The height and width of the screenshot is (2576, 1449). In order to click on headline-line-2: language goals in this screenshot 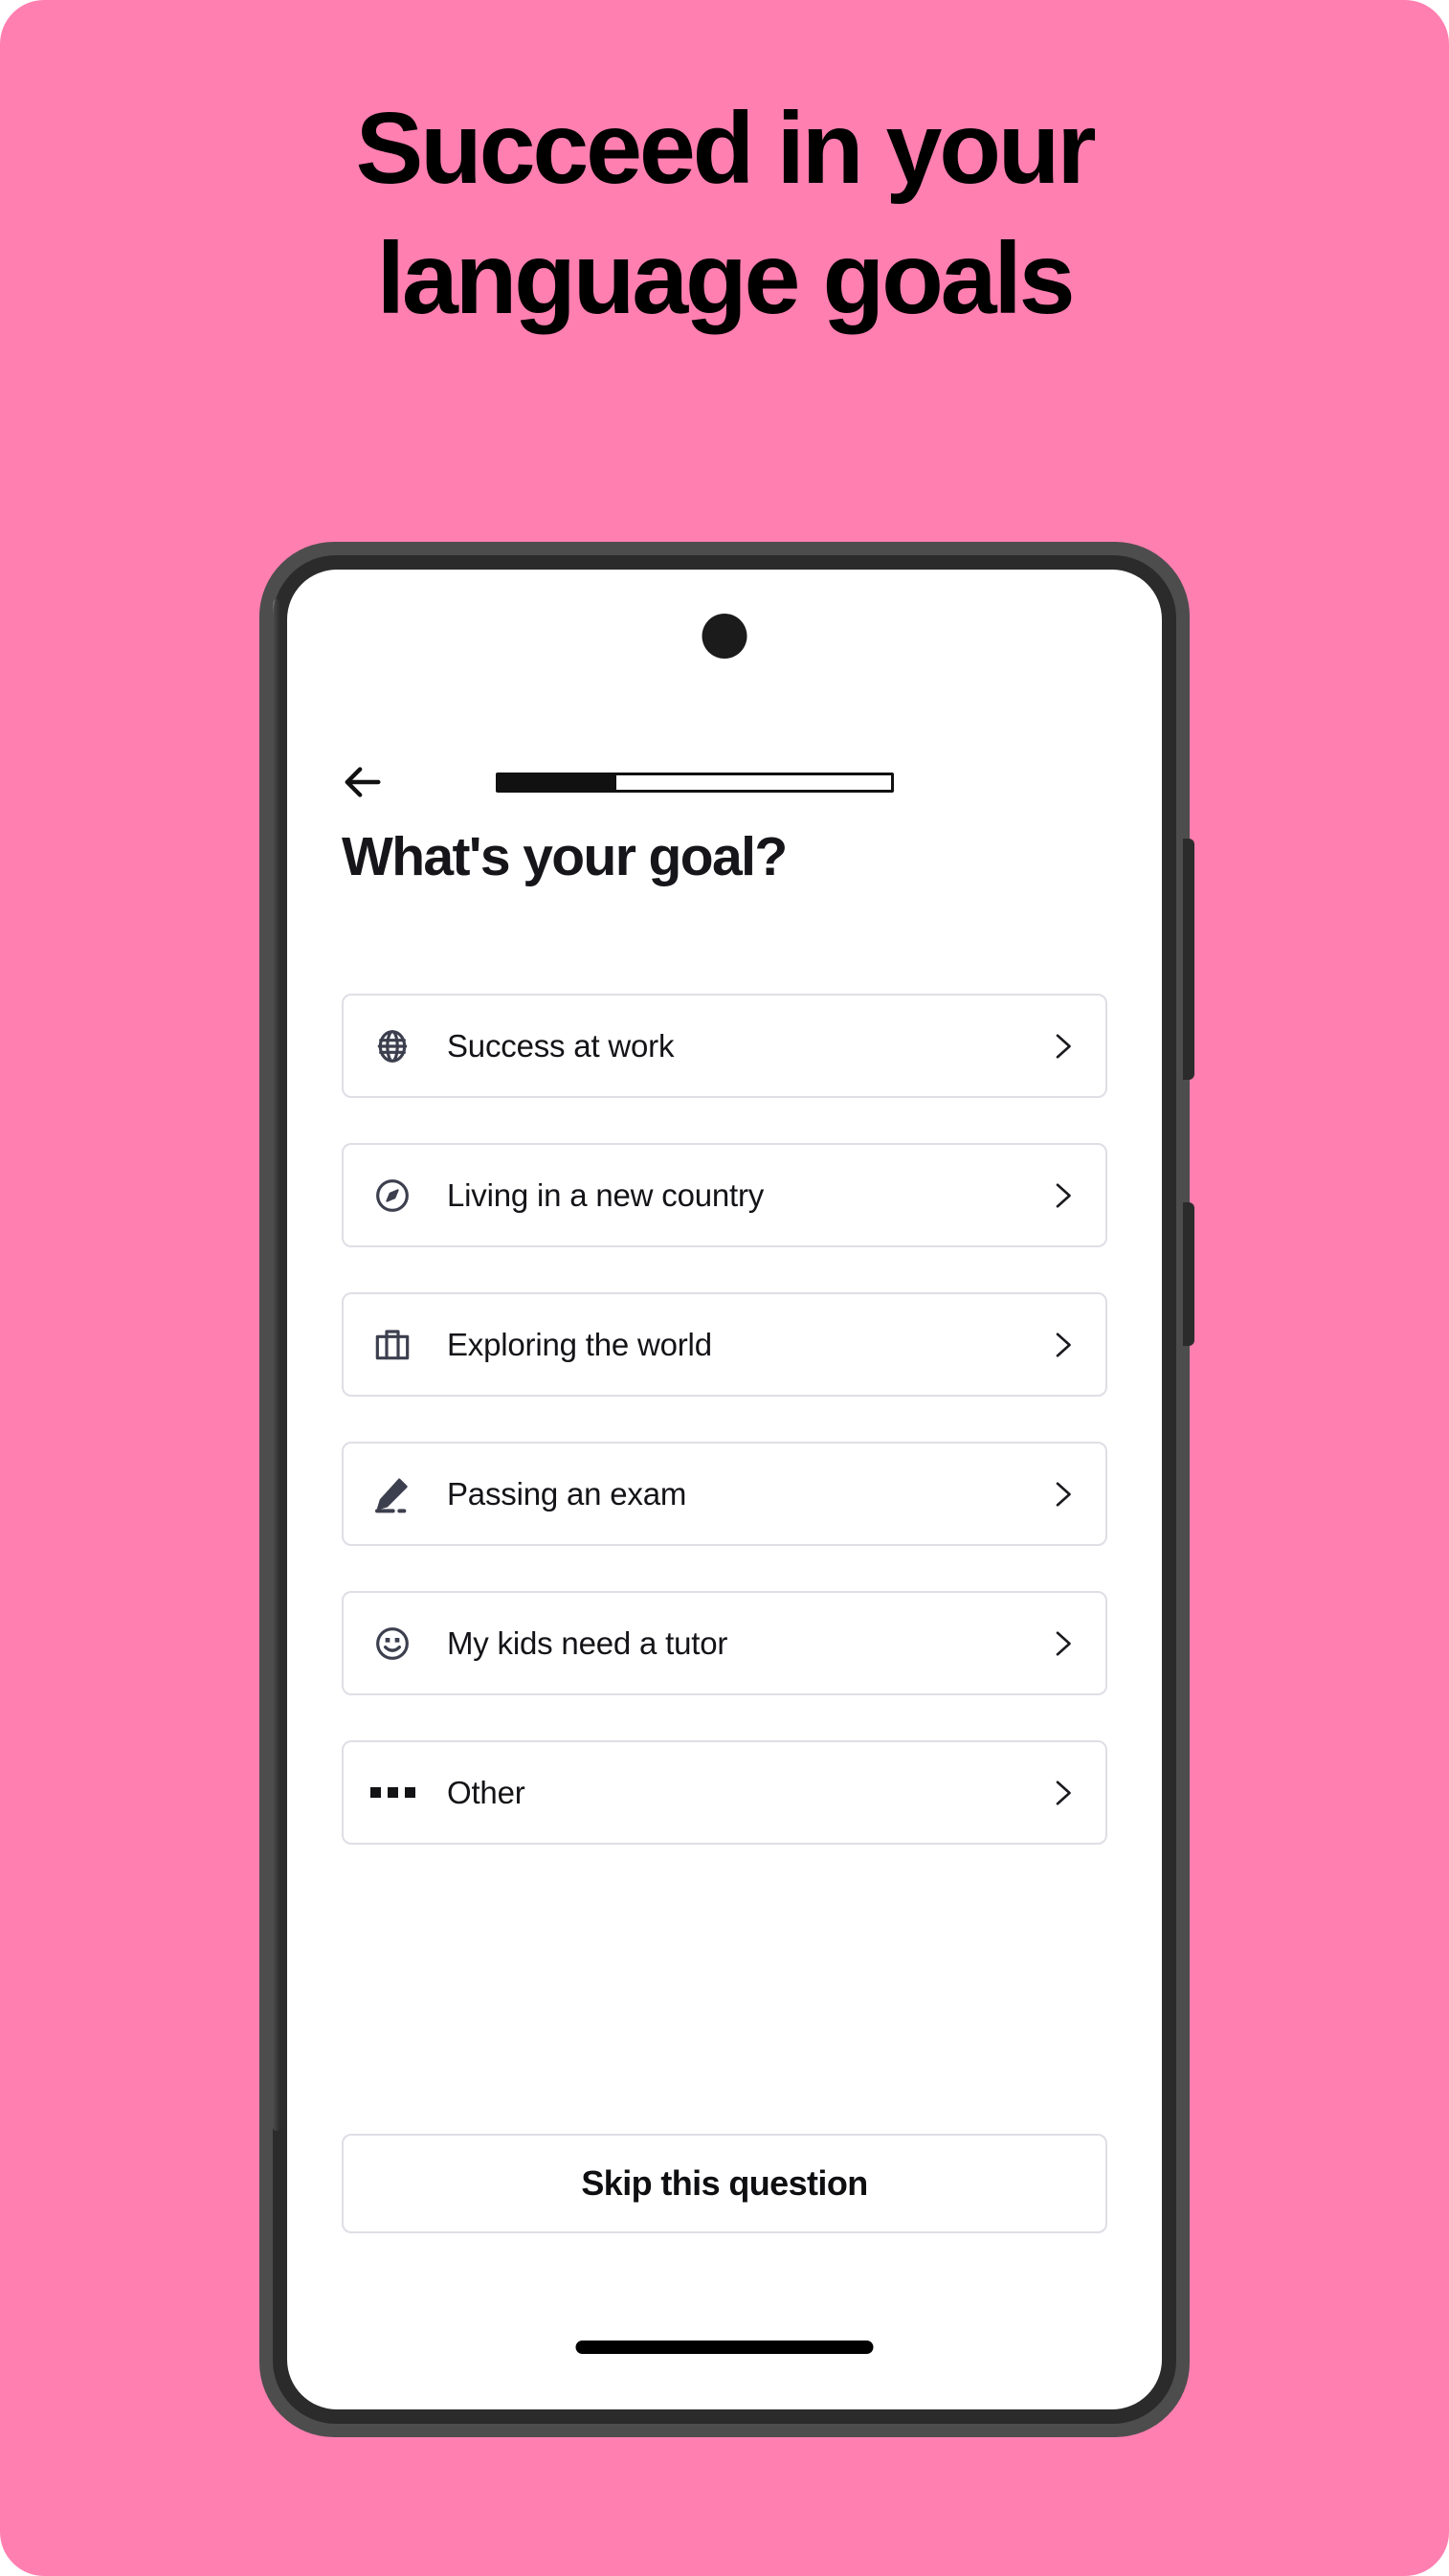, I will do `click(726, 278)`.